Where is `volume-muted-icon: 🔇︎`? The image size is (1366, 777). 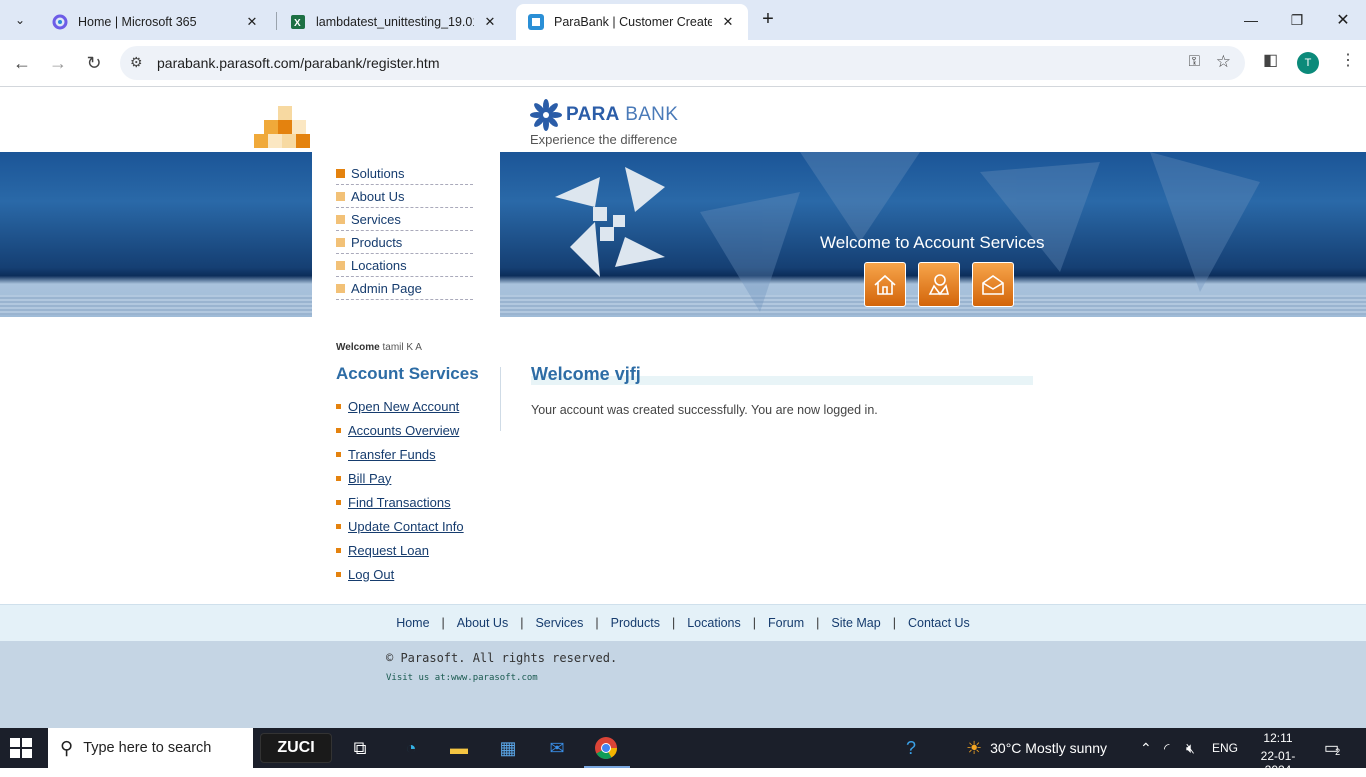 volume-muted-icon: 🔇︎ is located at coordinates (1190, 748).